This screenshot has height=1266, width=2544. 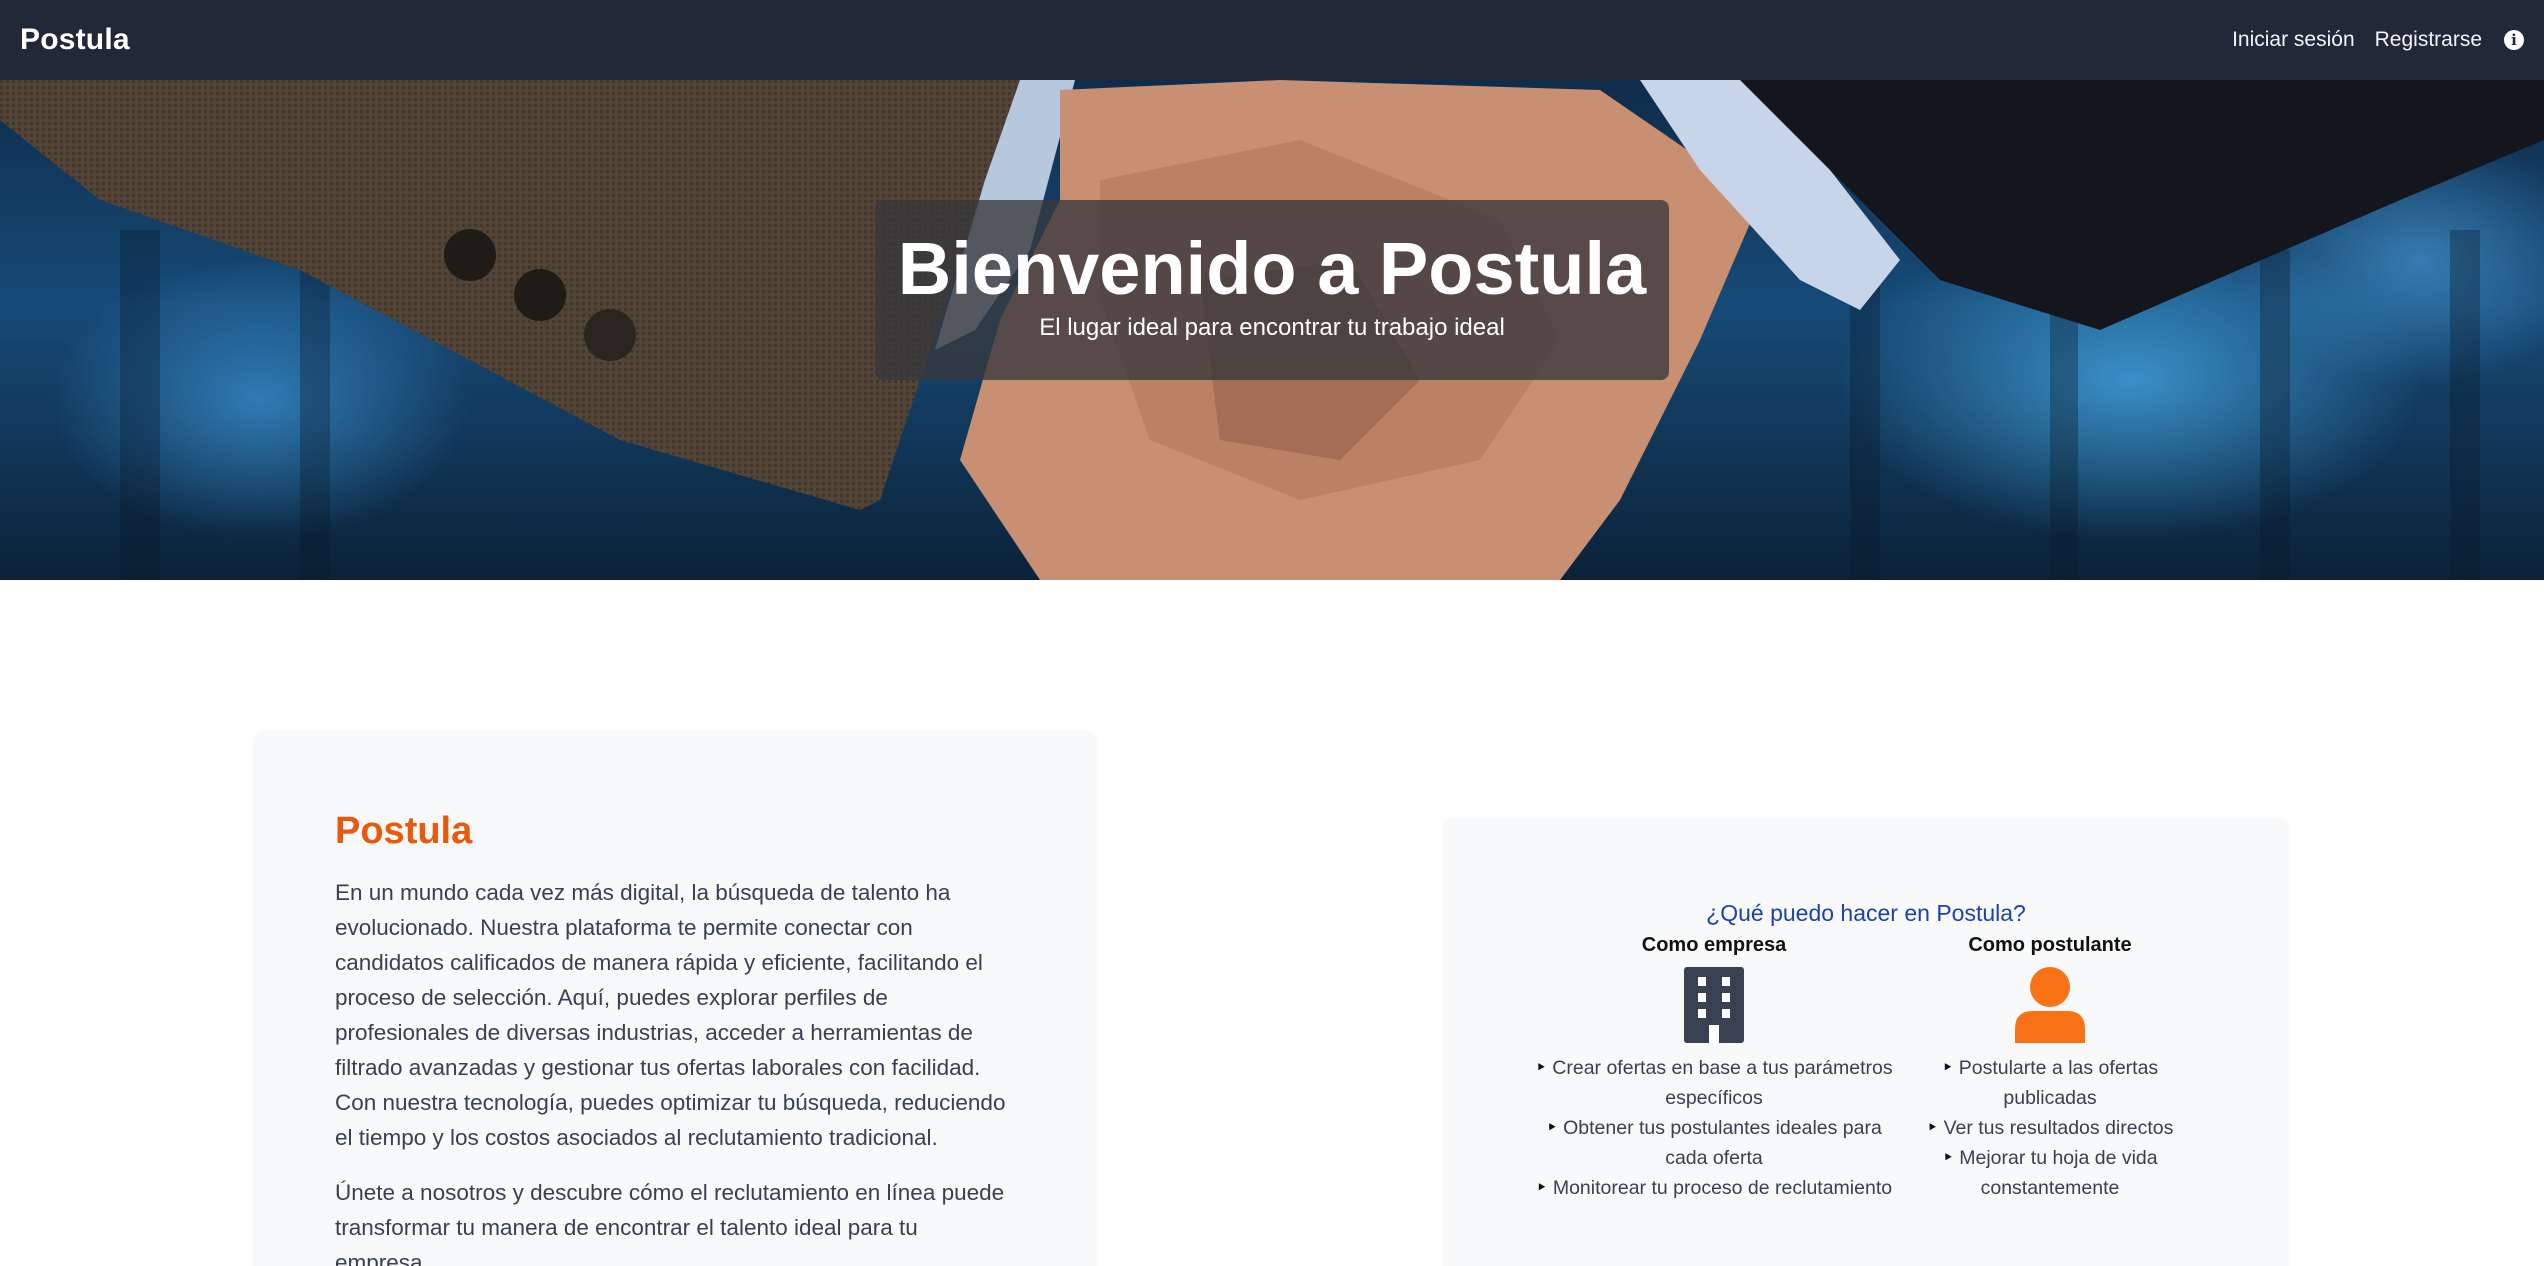 I want to click on list-item: Ver tus resultados directos, so click(x=2050, y=1128).